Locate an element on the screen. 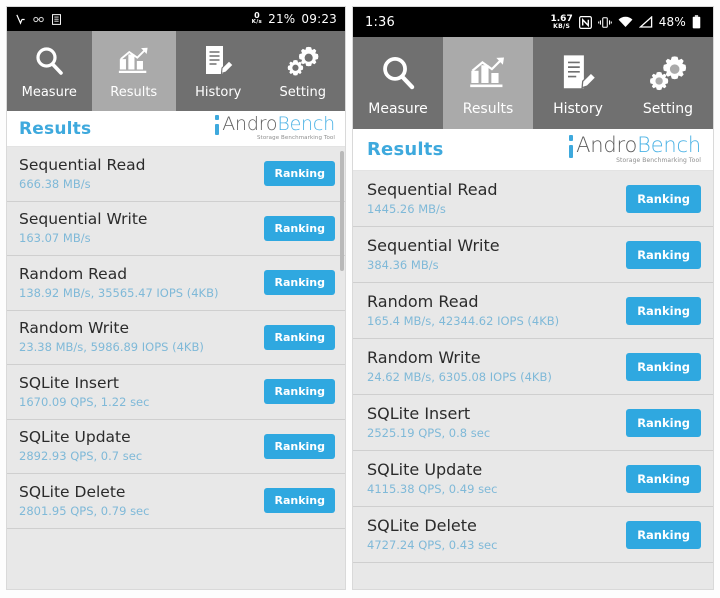 The height and width of the screenshot is (598, 720). left-status-icons is located at coordinates (38, 19).